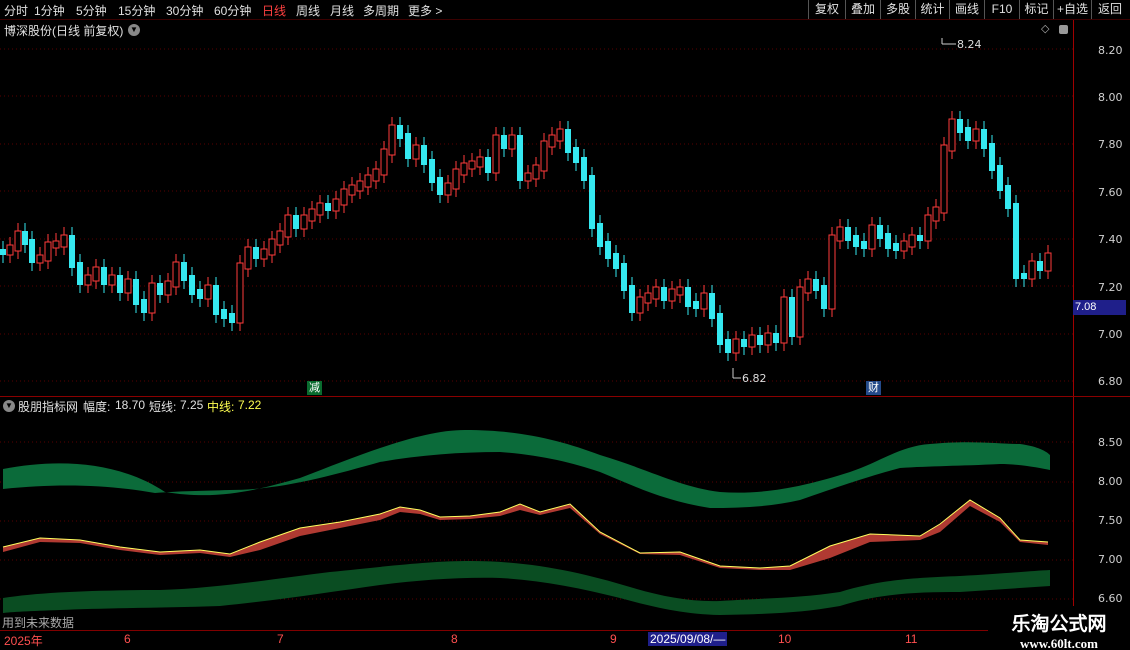  I want to click on price-label: 7.60, so click(1110, 192).